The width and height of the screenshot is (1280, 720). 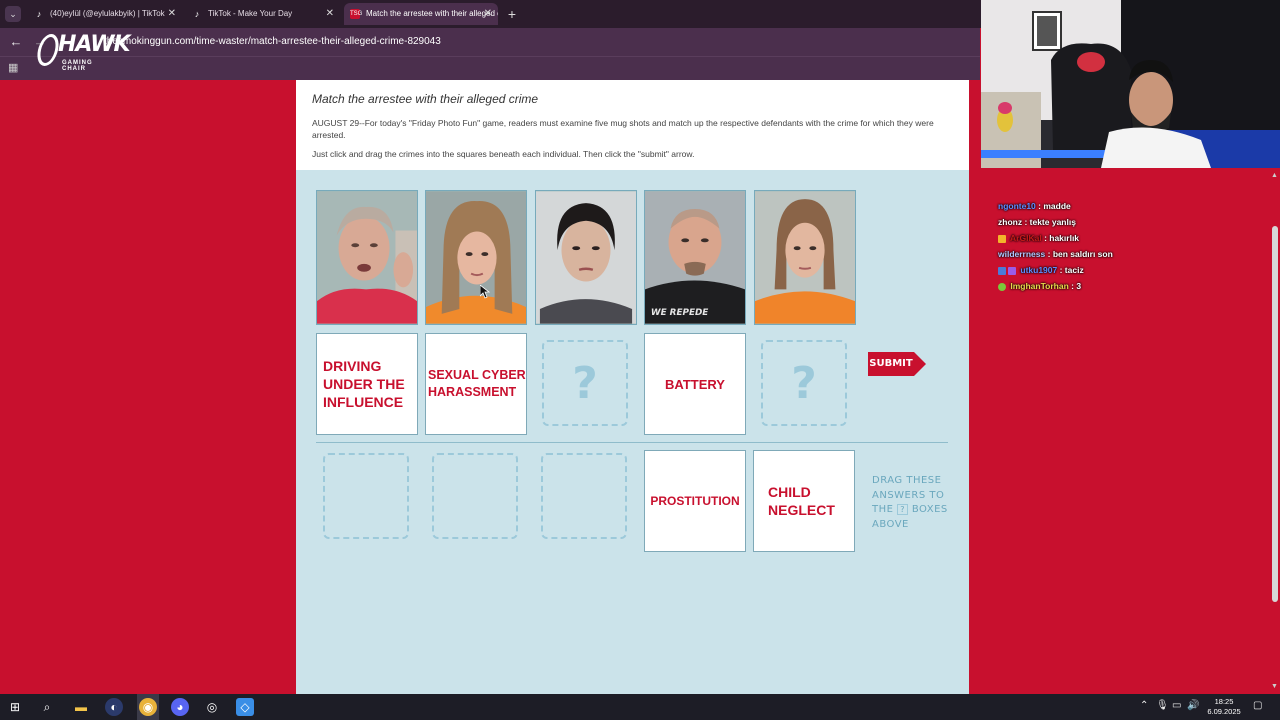 What do you see at coordinates (16, 42) in the screenshot?
I see `back-button: ←` at bounding box center [16, 42].